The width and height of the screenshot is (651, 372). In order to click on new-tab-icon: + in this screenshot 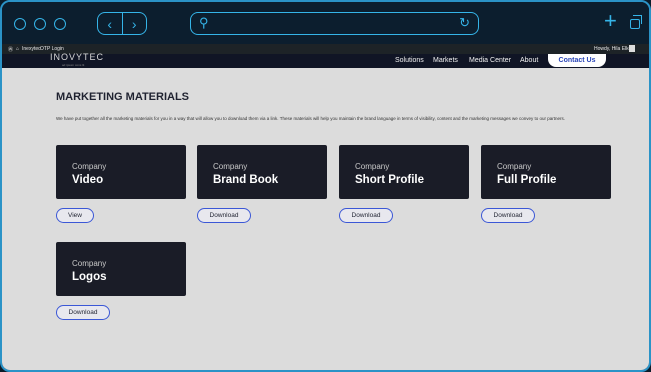, I will do `click(610, 21)`.